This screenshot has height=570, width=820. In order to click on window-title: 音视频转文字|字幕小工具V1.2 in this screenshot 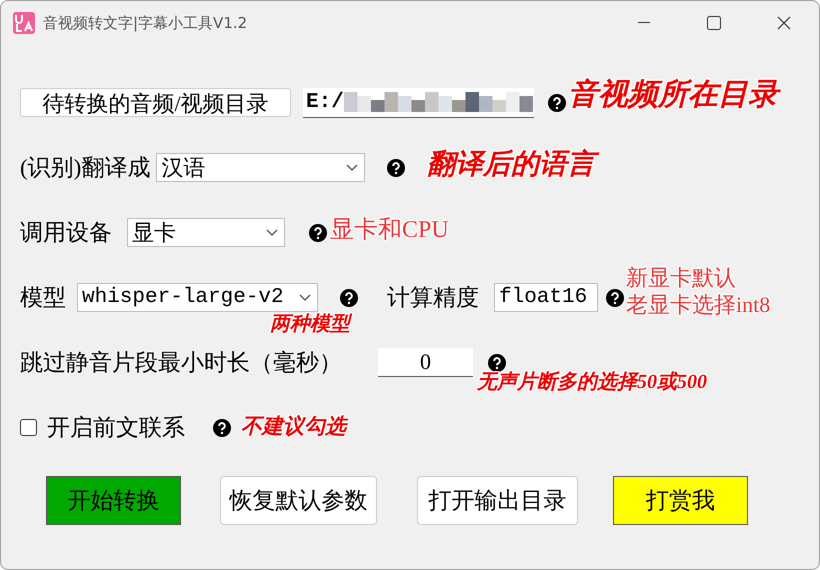, I will do `click(145, 23)`.